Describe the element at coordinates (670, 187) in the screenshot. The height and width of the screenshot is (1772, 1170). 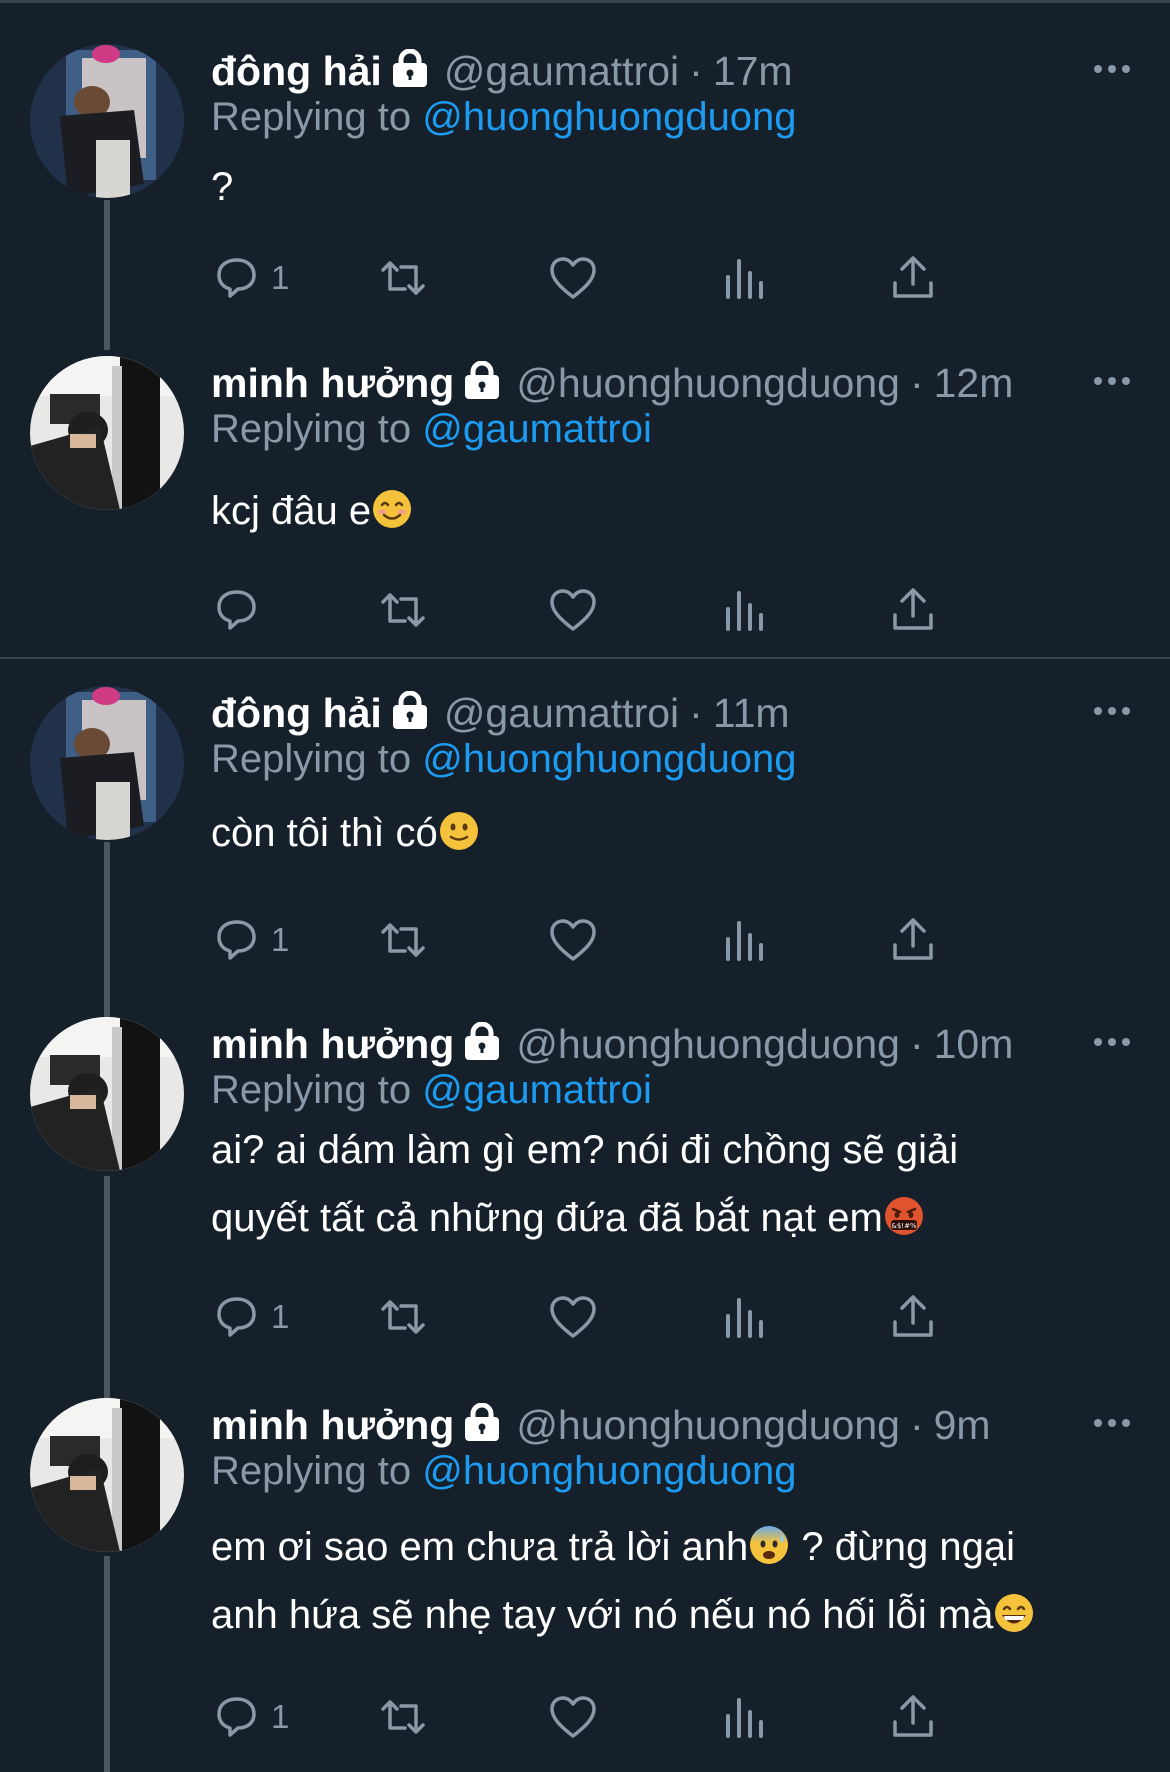
I see `tweet-text: ?` at that location.